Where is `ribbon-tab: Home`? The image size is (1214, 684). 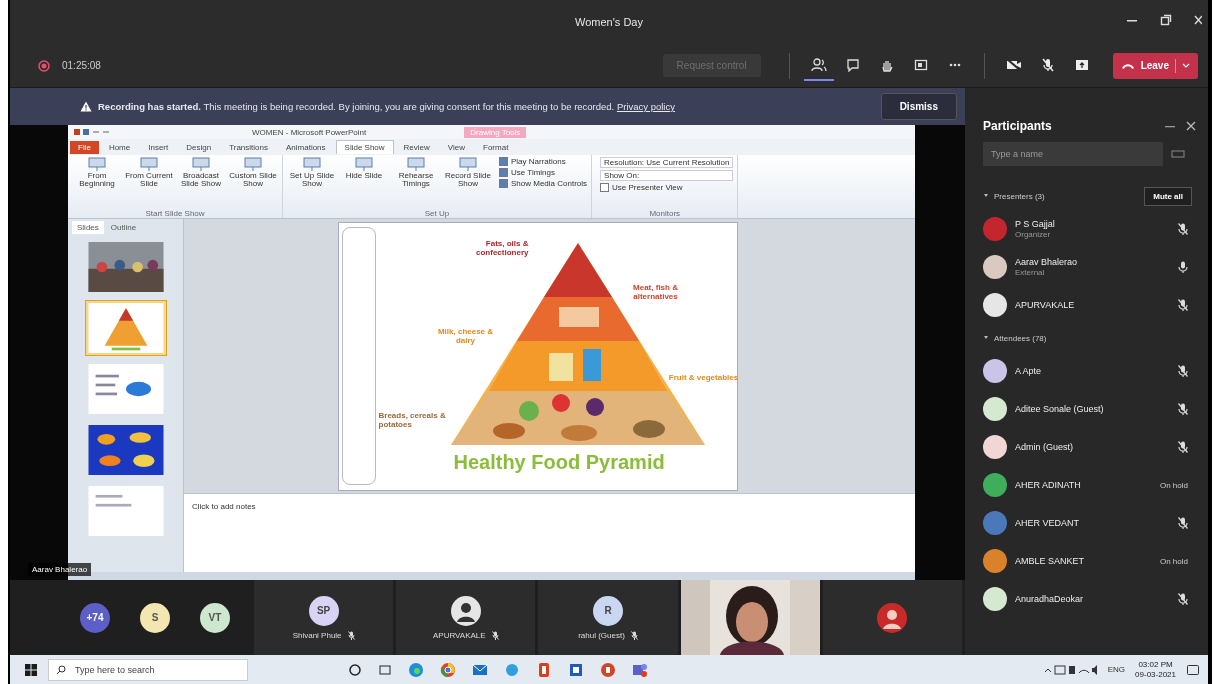
ribbon-tab: Home is located at coordinates (119, 147).